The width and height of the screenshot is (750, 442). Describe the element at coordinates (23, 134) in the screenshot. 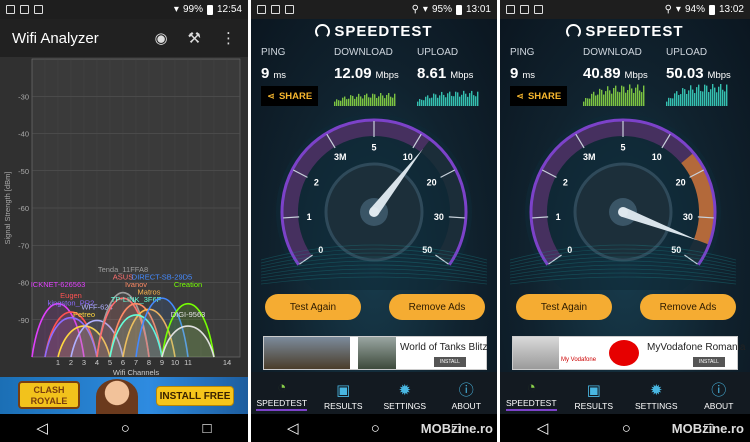

I see `y-tick-label: -40` at that location.